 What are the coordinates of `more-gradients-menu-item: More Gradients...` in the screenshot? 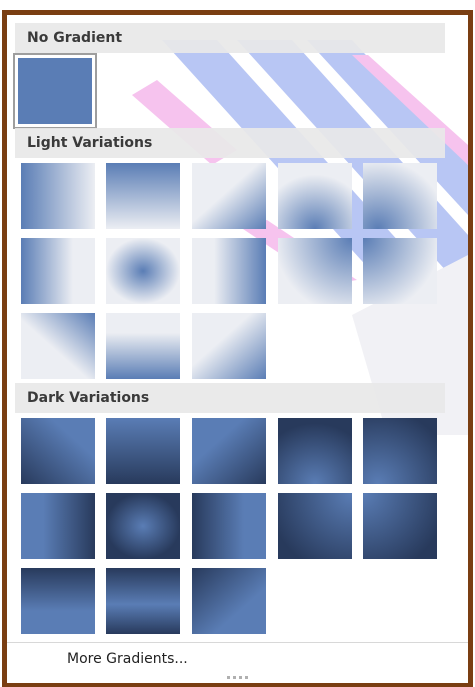 It's located at (127, 659).